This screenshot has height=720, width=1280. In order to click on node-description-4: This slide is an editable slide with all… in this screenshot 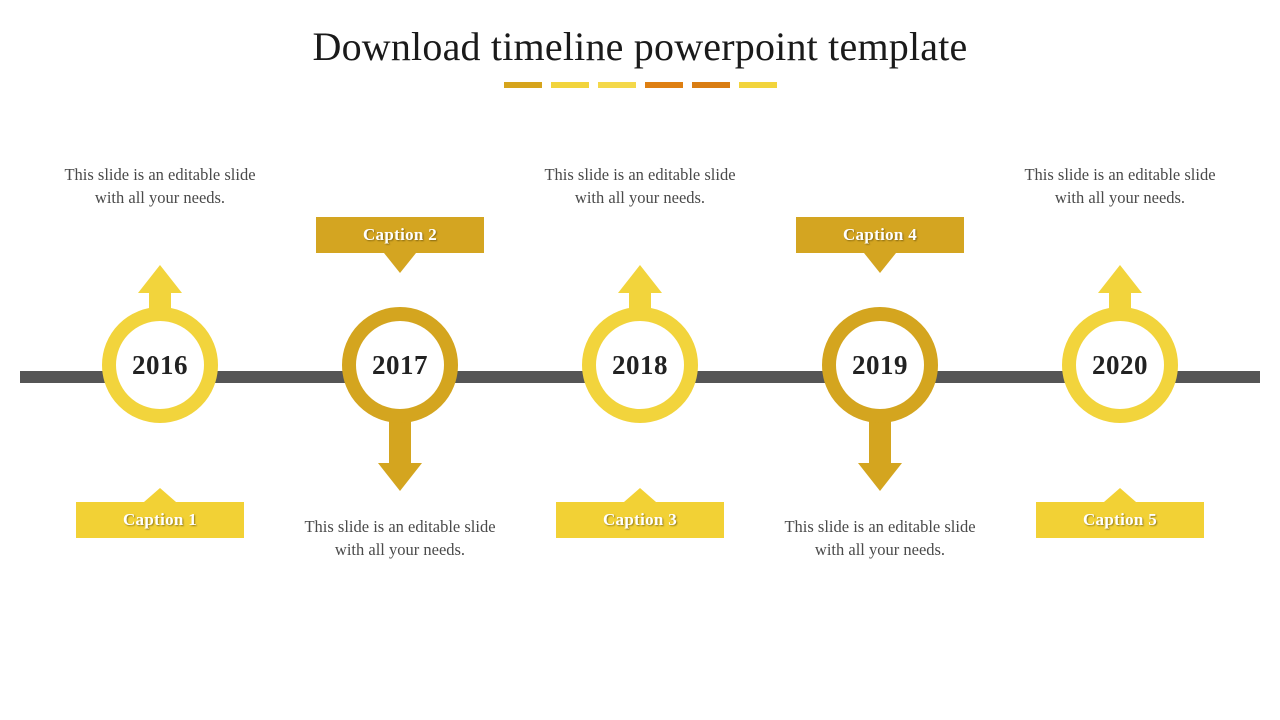, I will do `click(880, 538)`.